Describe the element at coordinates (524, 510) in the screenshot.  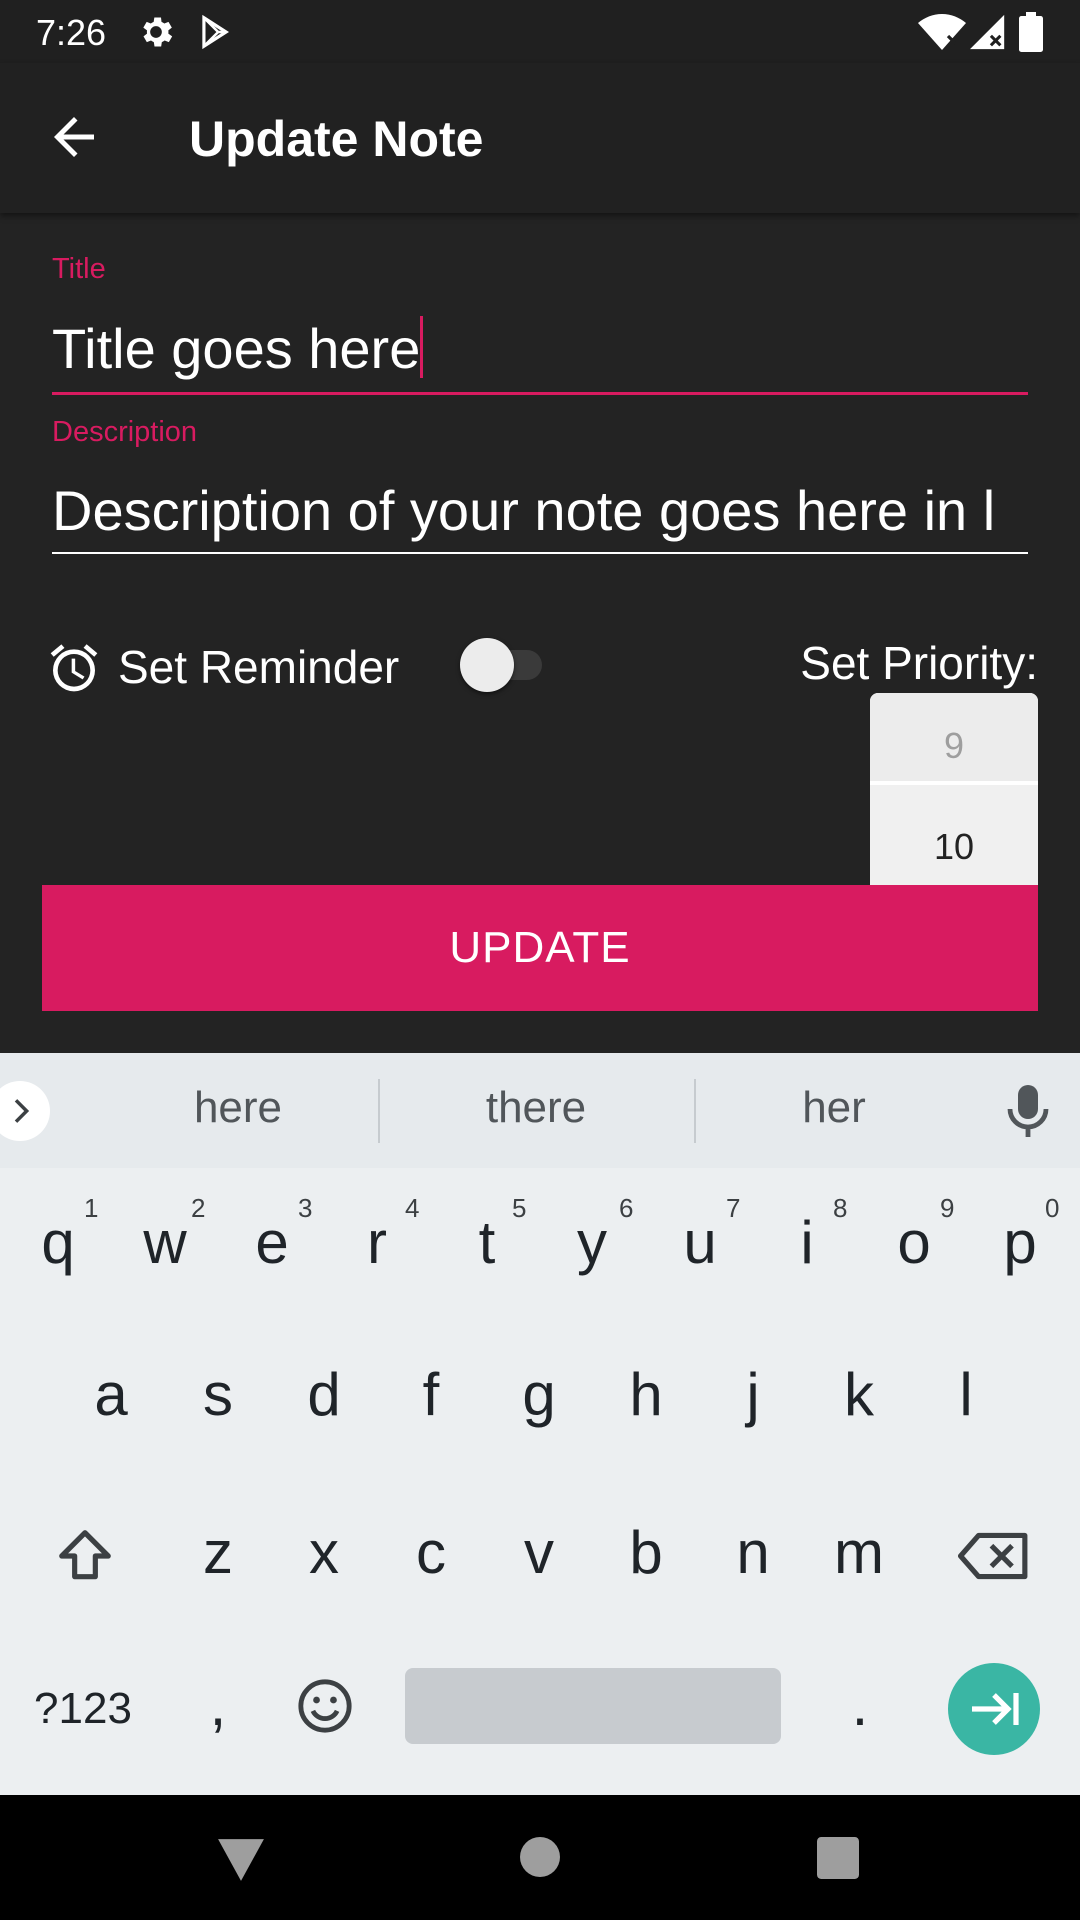
I see `description-input-value: Description of your note goes here in l` at that location.